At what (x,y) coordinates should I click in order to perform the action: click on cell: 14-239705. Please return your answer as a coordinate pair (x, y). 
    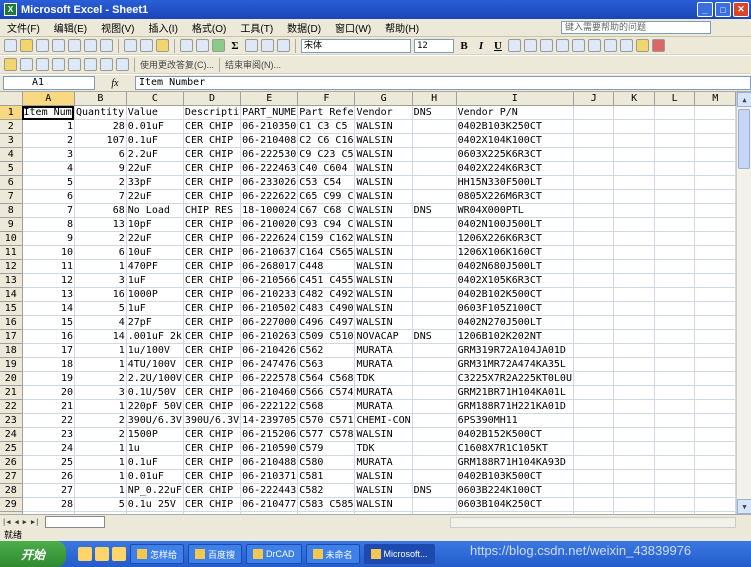
    Looking at the image, I should click on (269, 421).